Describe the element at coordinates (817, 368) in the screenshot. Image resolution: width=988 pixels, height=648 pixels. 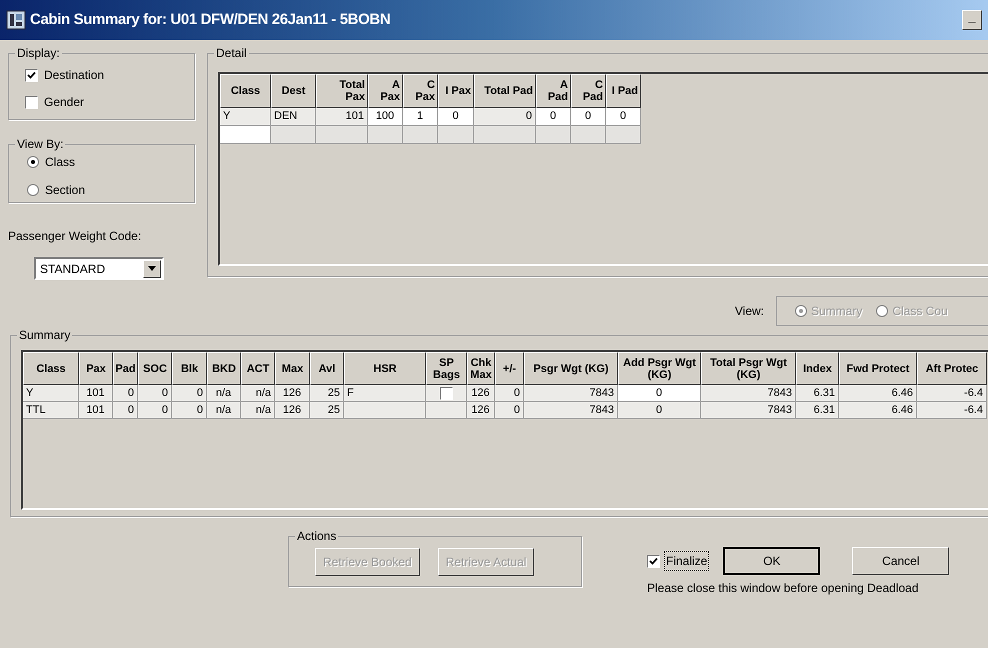
I see `column-header: Index` at that location.